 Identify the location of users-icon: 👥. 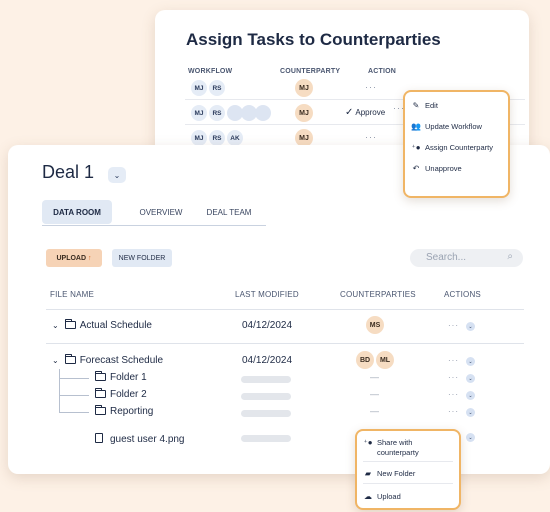
(416, 126).